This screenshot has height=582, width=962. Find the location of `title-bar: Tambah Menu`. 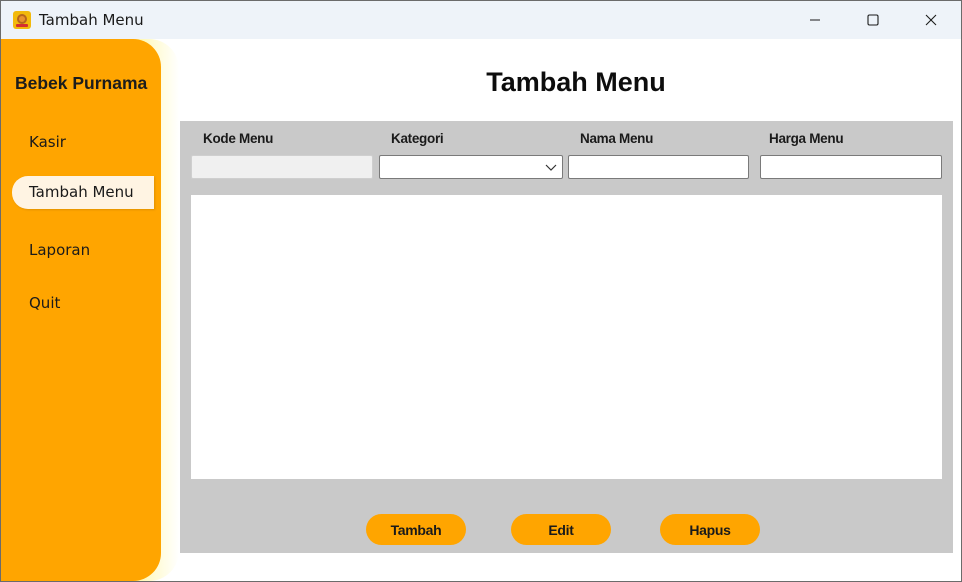

title-bar: Tambah Menu is located at coordinates (481, 20).